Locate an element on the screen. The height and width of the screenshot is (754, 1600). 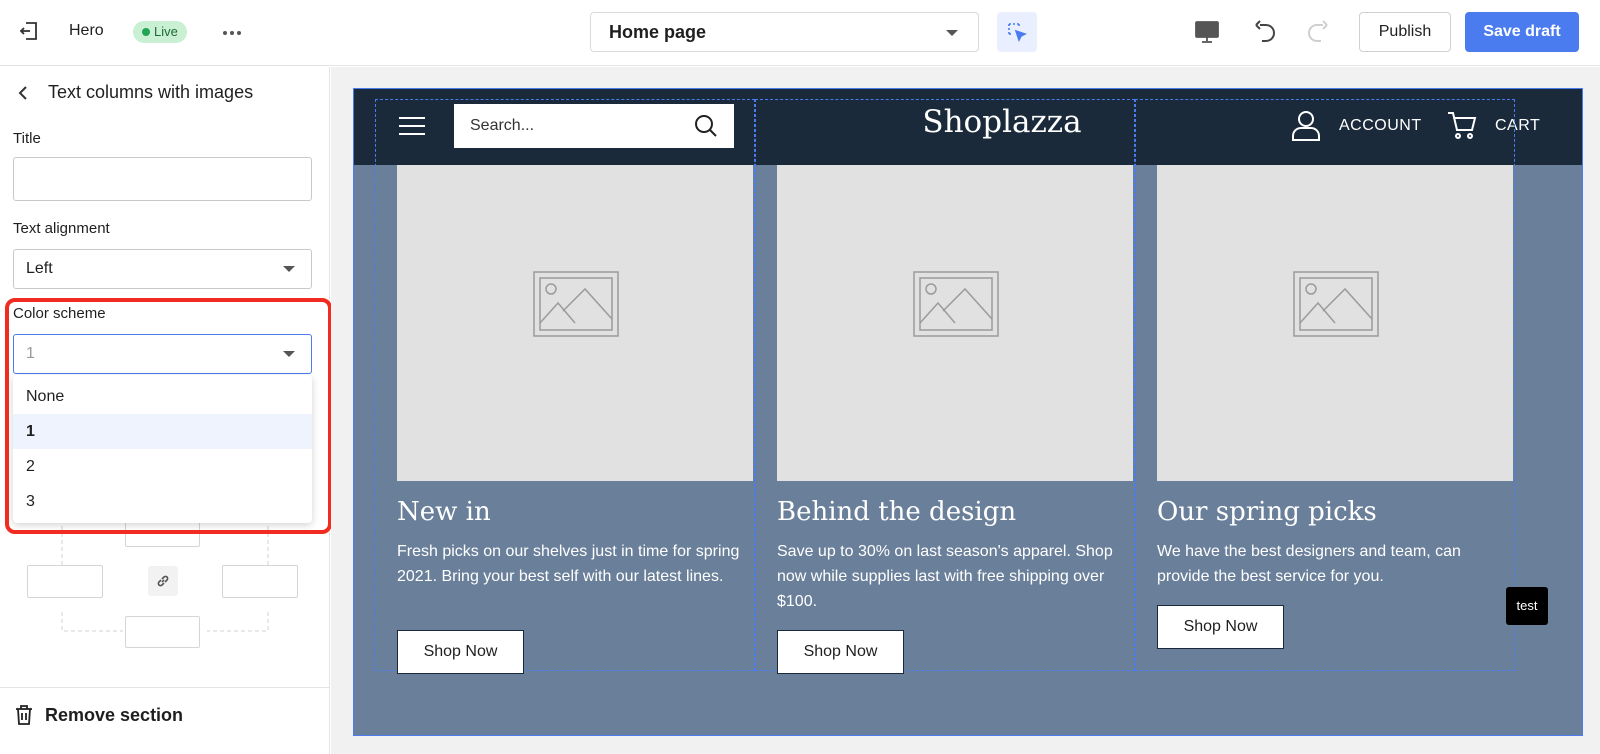
cart-link: CART is located at coordinates (1517, 126).